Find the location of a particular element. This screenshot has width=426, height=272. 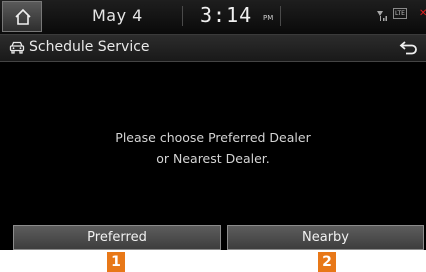

car-service-icon is located at coordinates (17, 47).